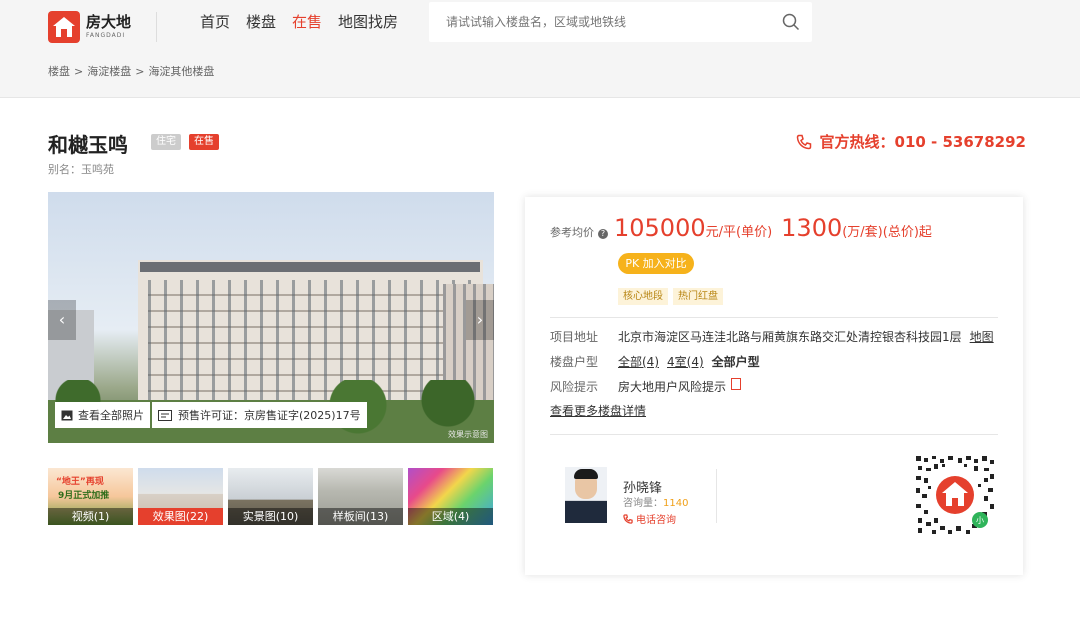  Describe the element at coordinates (180, 516) in the screenshot. I see `thumb-caption: 效果图(22)` at that location.